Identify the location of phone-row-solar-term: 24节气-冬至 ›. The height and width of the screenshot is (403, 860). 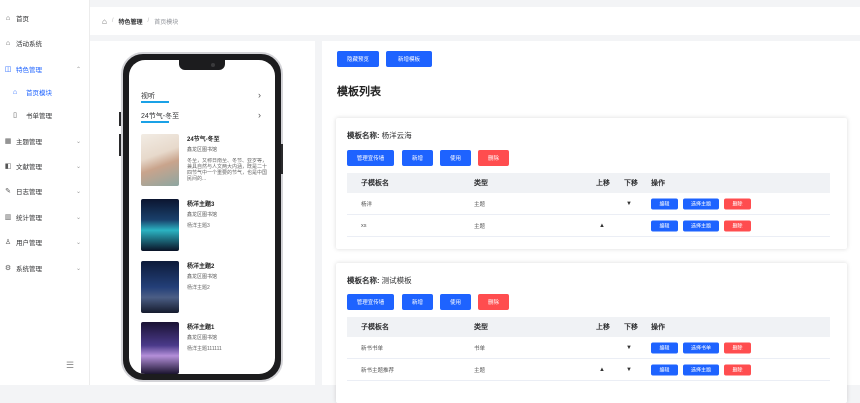
(203, 116).